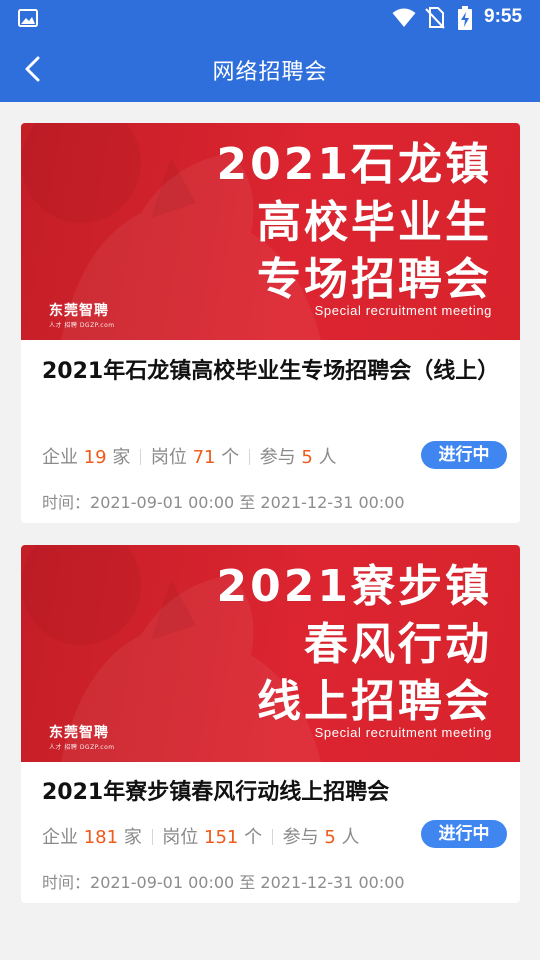  What do you see at coordinates (204, 457) in the screenshot?
I see `positions-count: 71` at bounding box center [204, 457].